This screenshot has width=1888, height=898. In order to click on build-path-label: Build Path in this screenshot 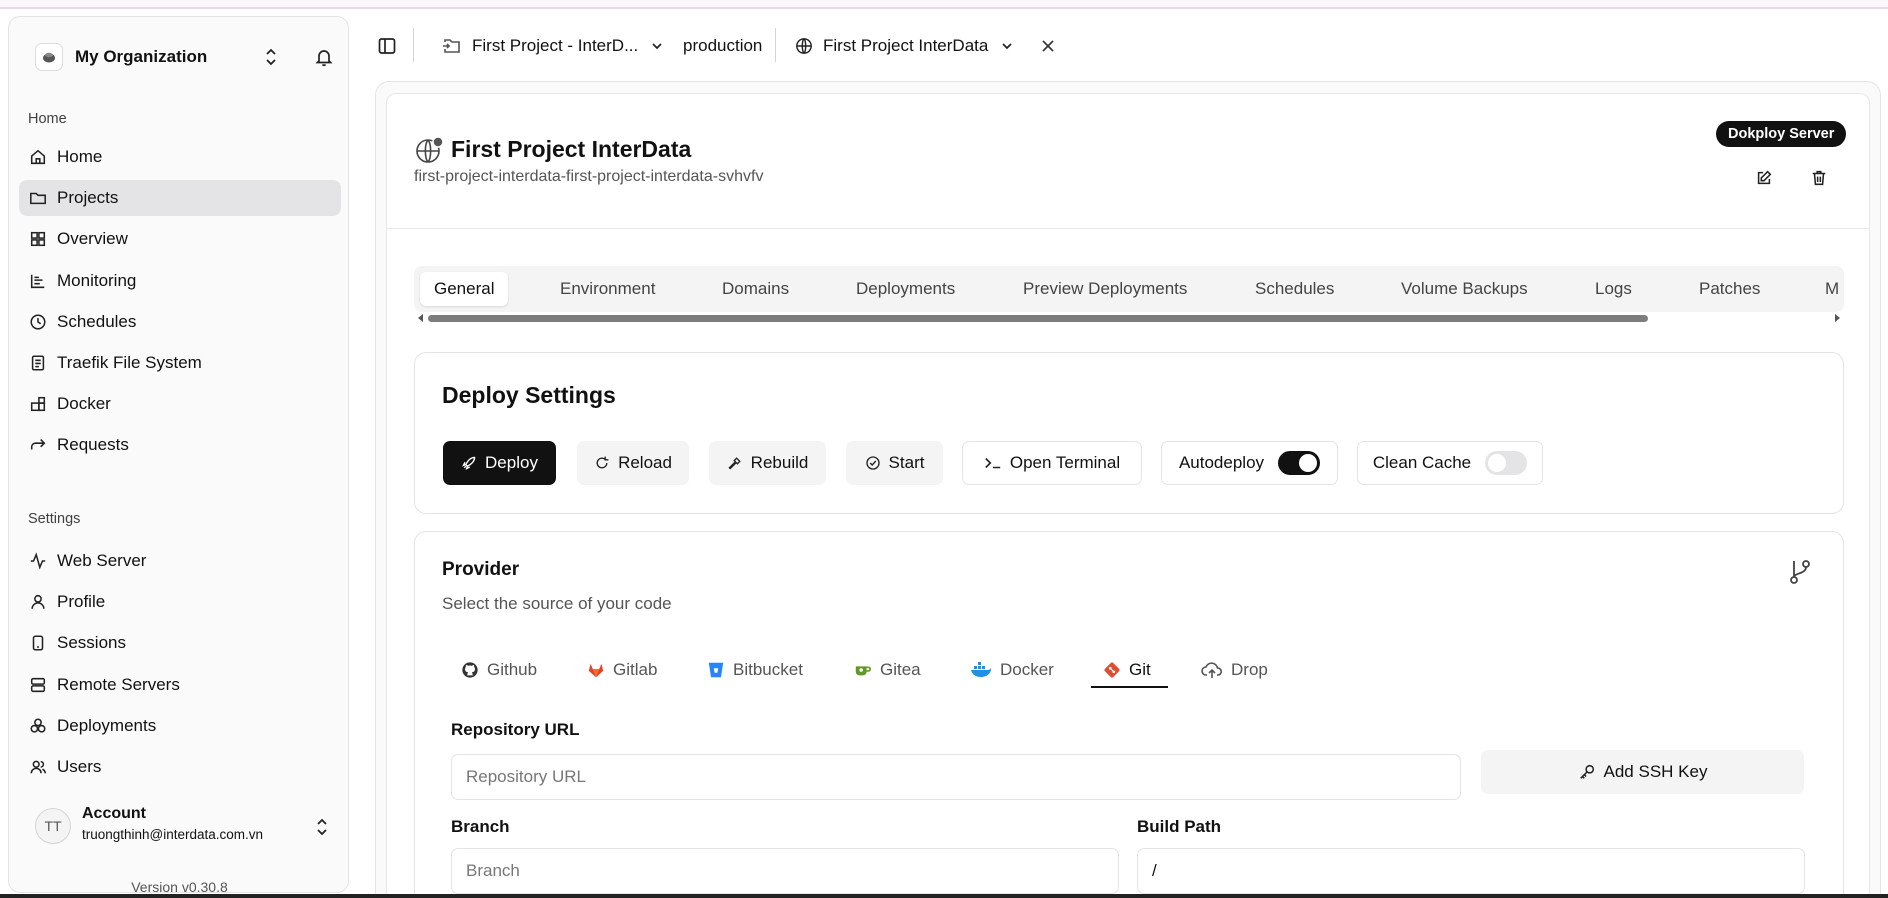, I will do `click(1179, 826)`.